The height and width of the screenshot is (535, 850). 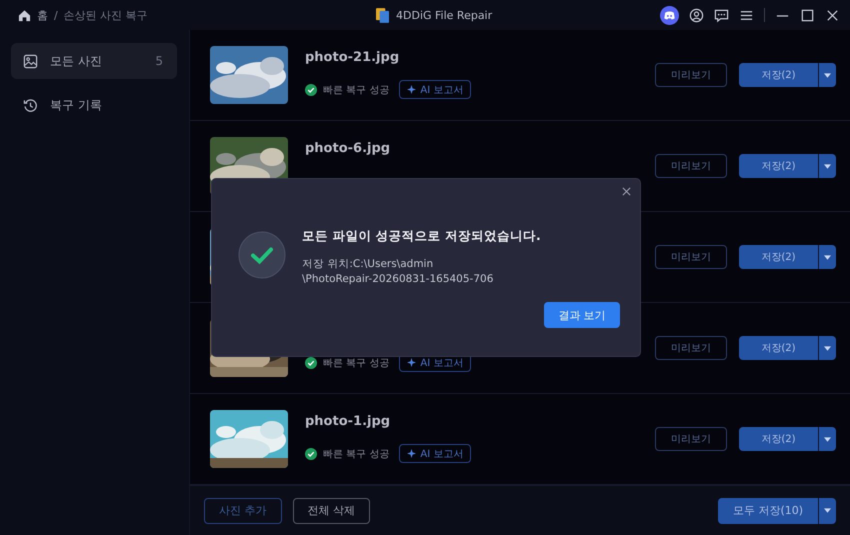 I want to click on dialog-title: 모든 파일이 성공적으로 저장되었습니다., so click(x=421, y=236).